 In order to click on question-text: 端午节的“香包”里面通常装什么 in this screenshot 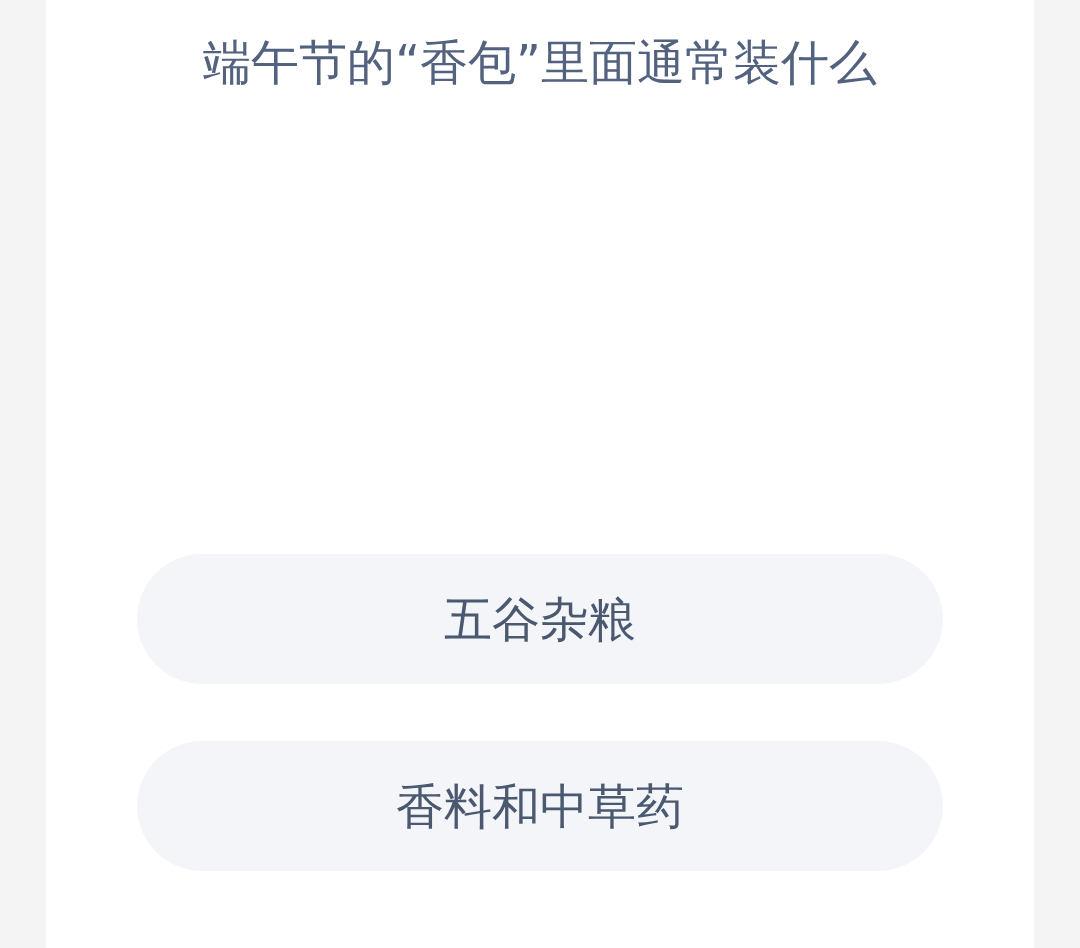, I will do `click(540, 59)`.